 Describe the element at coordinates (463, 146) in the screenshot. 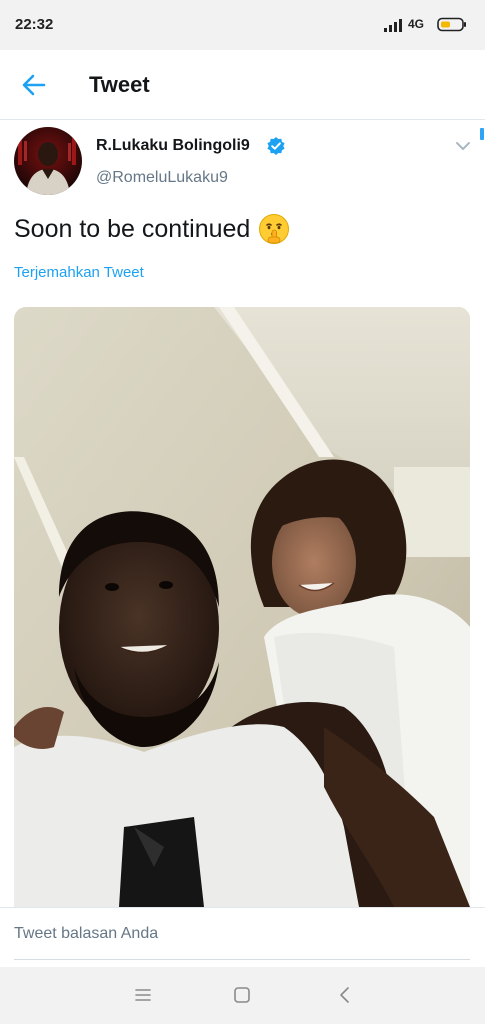

I see `chevron-down-icon` at that location.